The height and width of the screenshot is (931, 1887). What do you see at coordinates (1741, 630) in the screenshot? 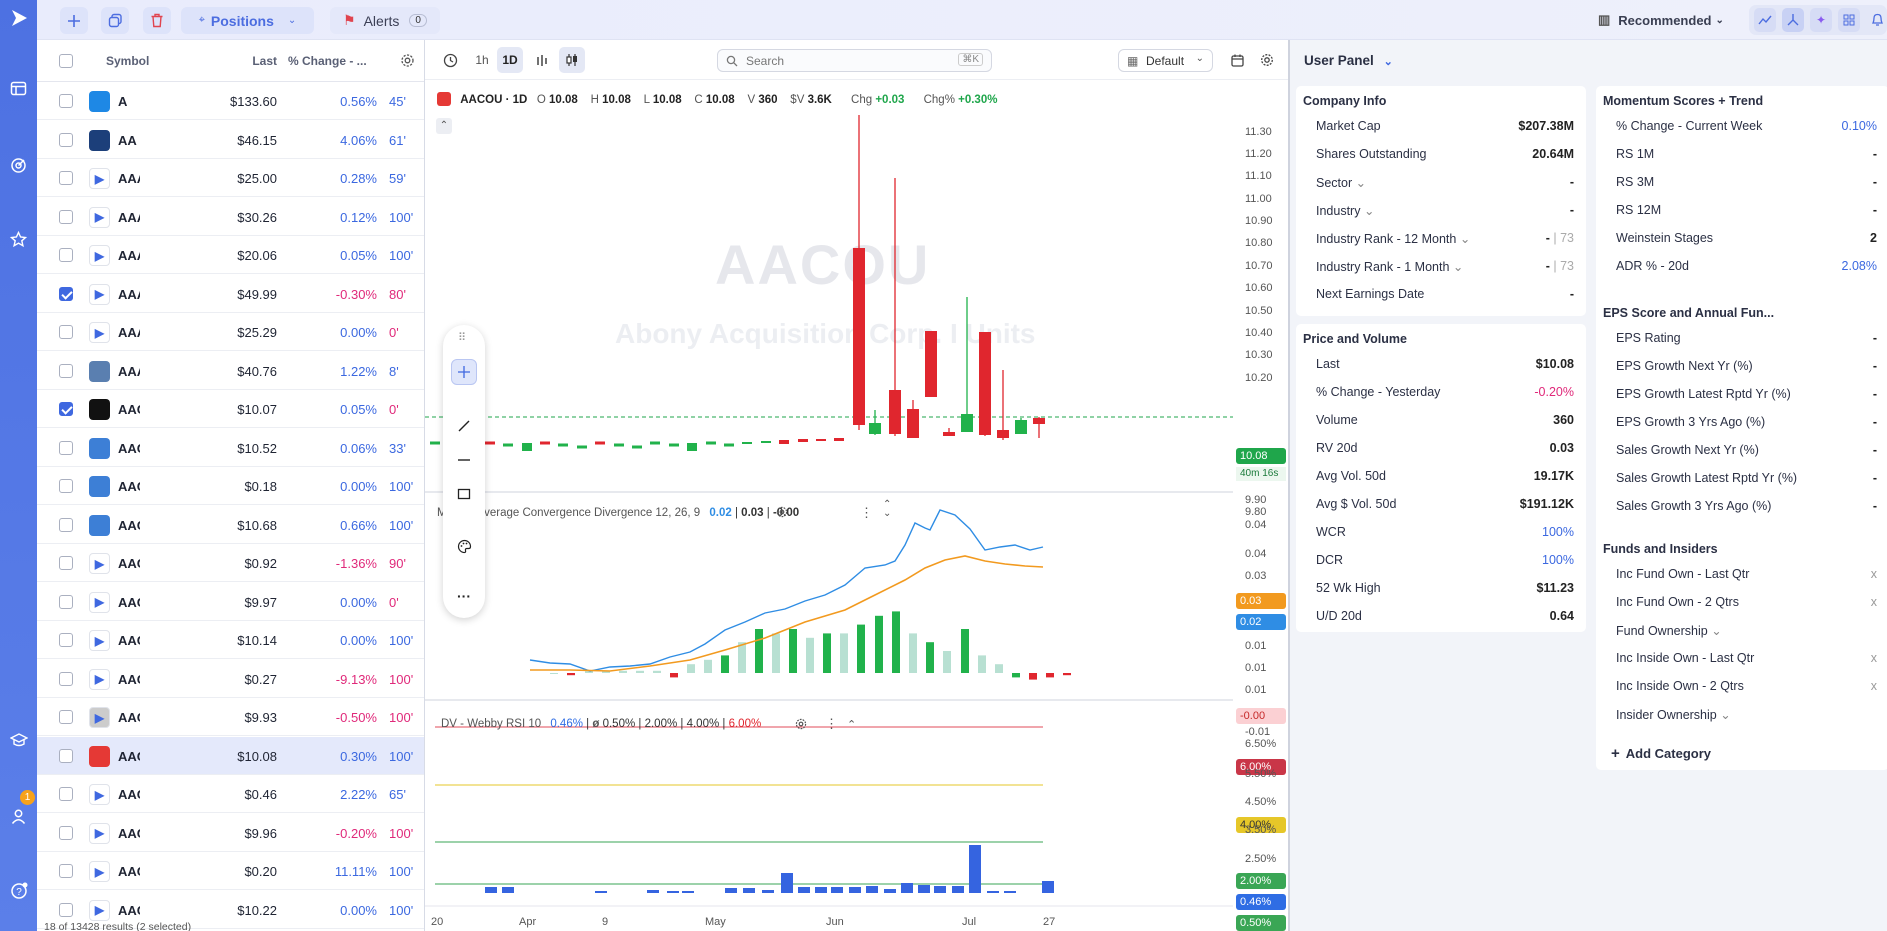
I see `funds-insiders-card-row: Fund Ownership ⌄` at bounding box center [1741, 630].